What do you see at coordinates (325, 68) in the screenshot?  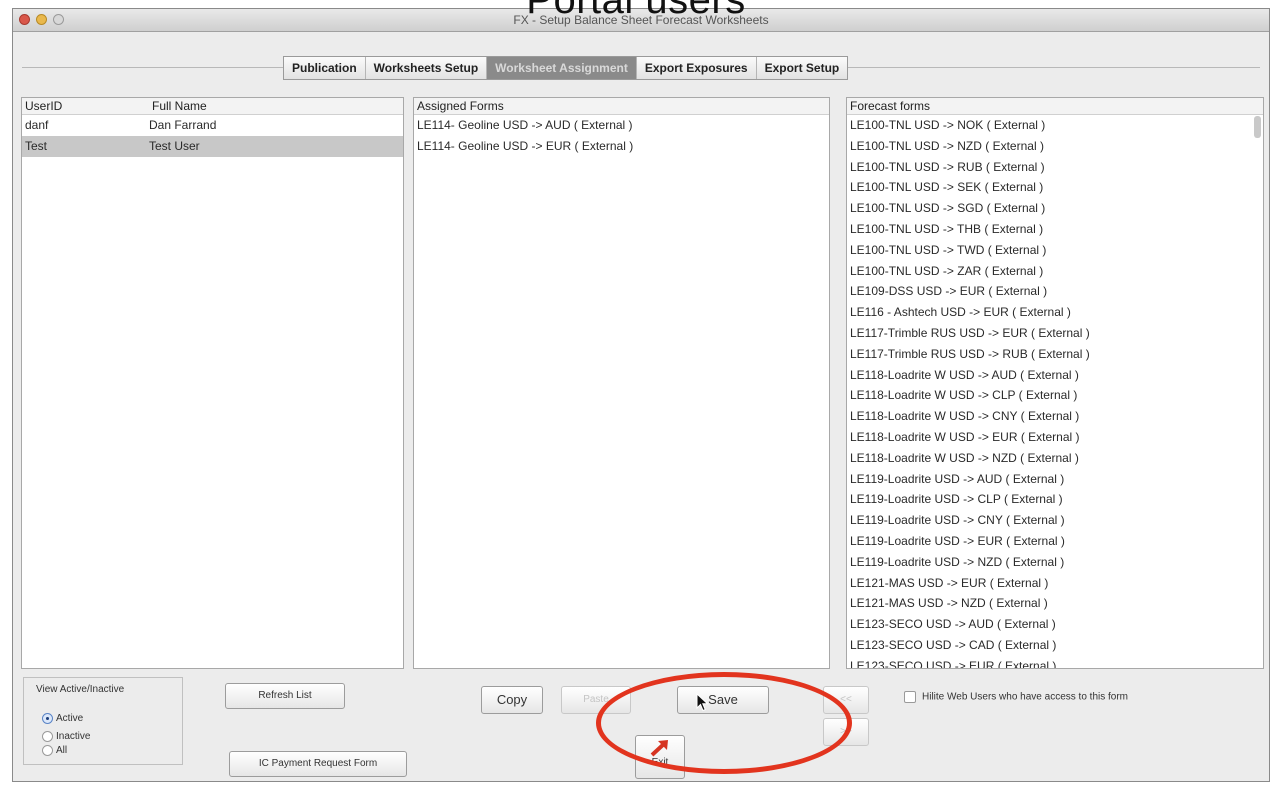 I see `tab-publication: Publication` at bounding box center [325, 68].